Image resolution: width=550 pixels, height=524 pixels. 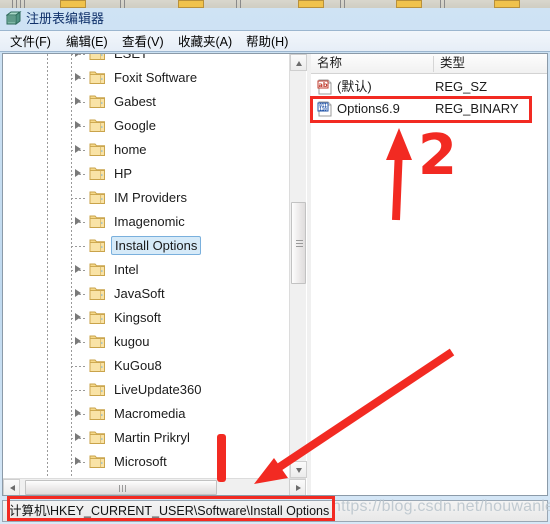 What do you see at coordinates (156, 245) in the screenshot?
I see `tree-item-label: Install Options` at bounding box center [156, 245].